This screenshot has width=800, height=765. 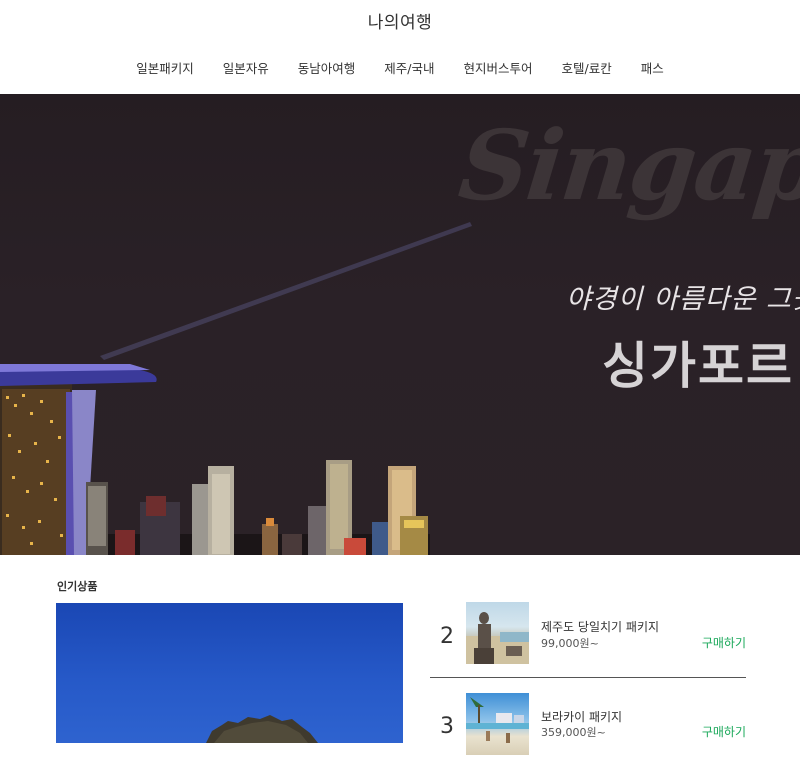 I want to click on boracay-beach-photo-icon, so click(x=497, y=724).